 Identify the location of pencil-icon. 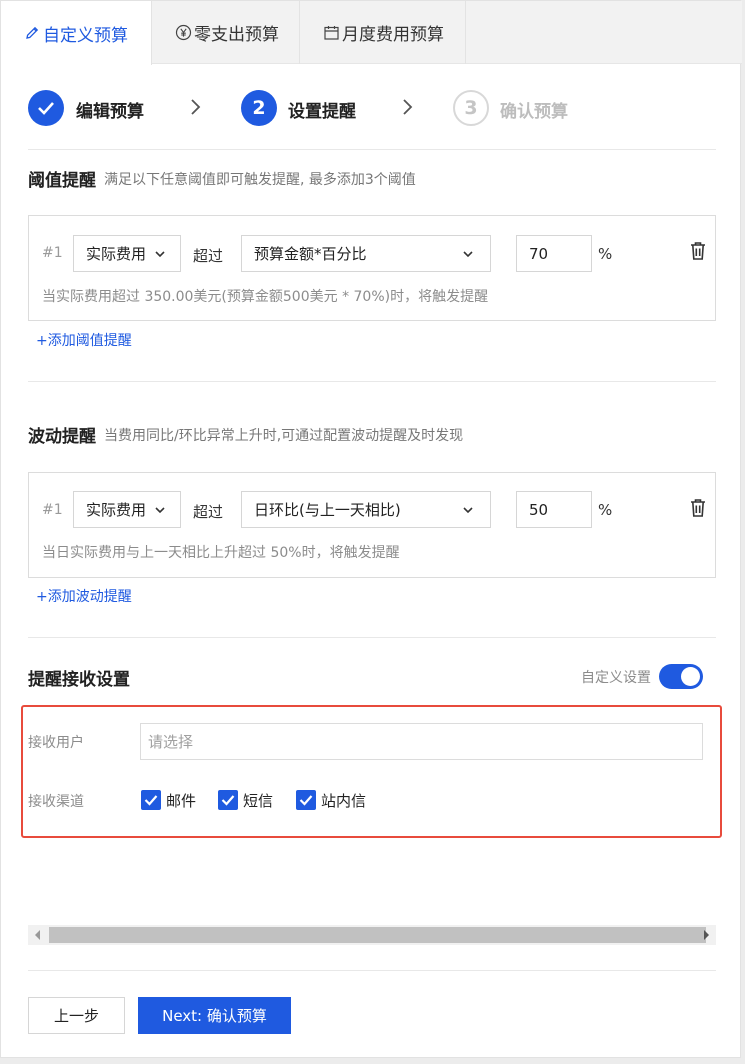
(32, 33).